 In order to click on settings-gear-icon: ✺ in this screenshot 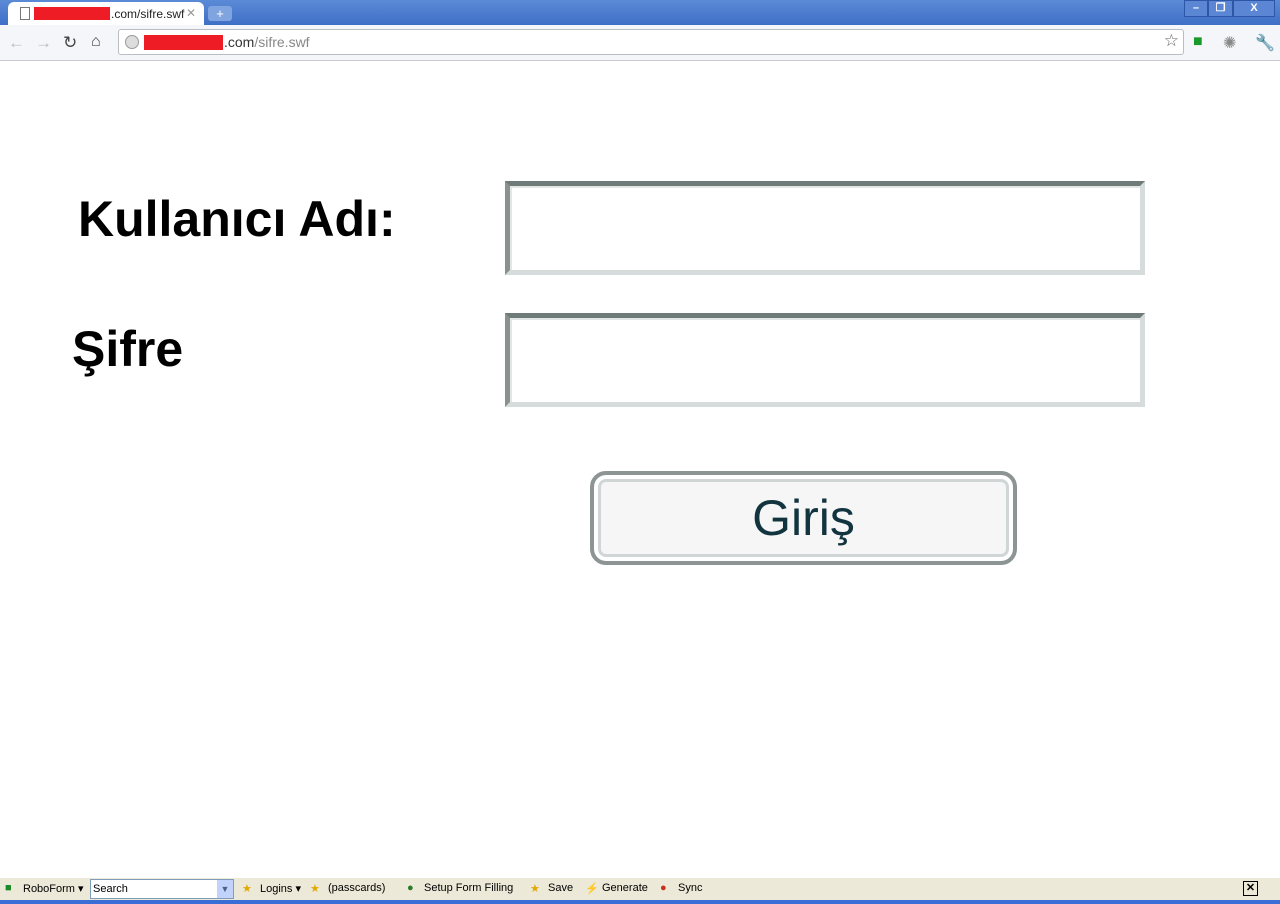, I will do `click(1229, 43)`.